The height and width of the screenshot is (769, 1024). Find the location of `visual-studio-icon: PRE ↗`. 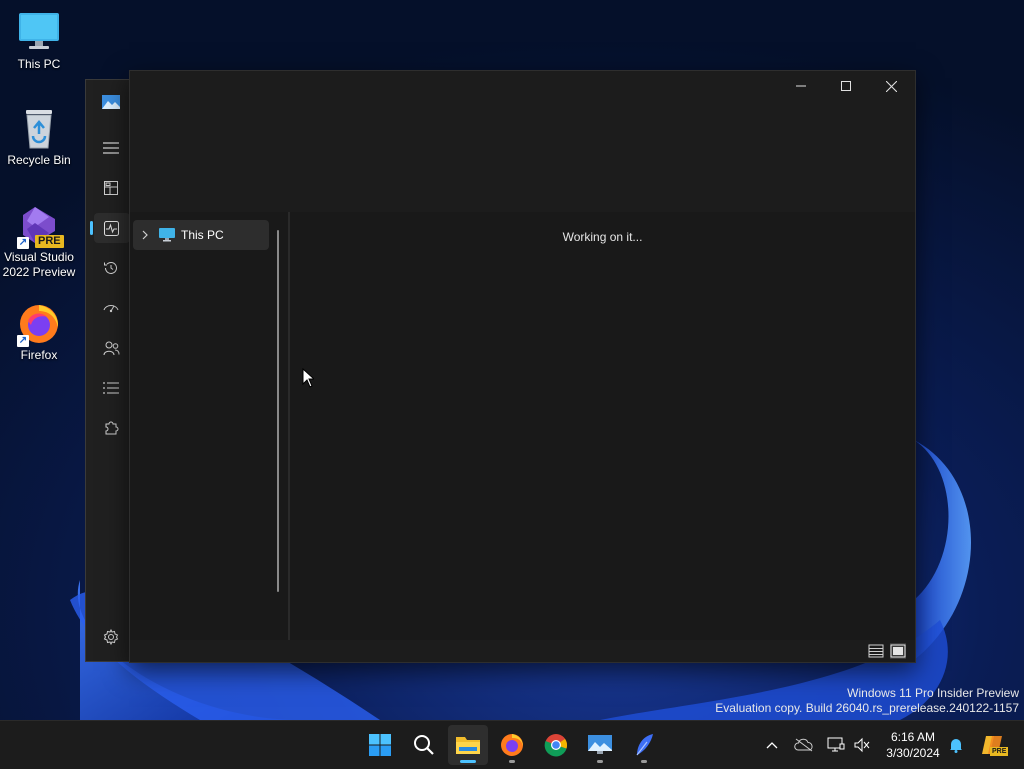

visual-studio-icon: PRE ↗ is located at coordinates (40, 226).